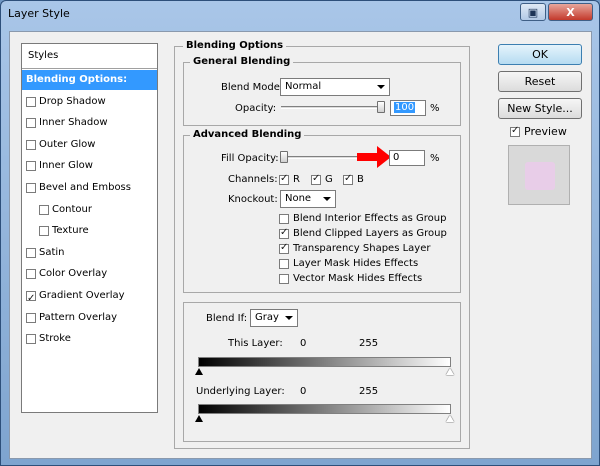 This screenshot has width=600, height=466. What do you see at coordinates (252, 87) in the screenshot?
I see `blend-mode-label: Blend Mode:` at bounding box center [252, 87].